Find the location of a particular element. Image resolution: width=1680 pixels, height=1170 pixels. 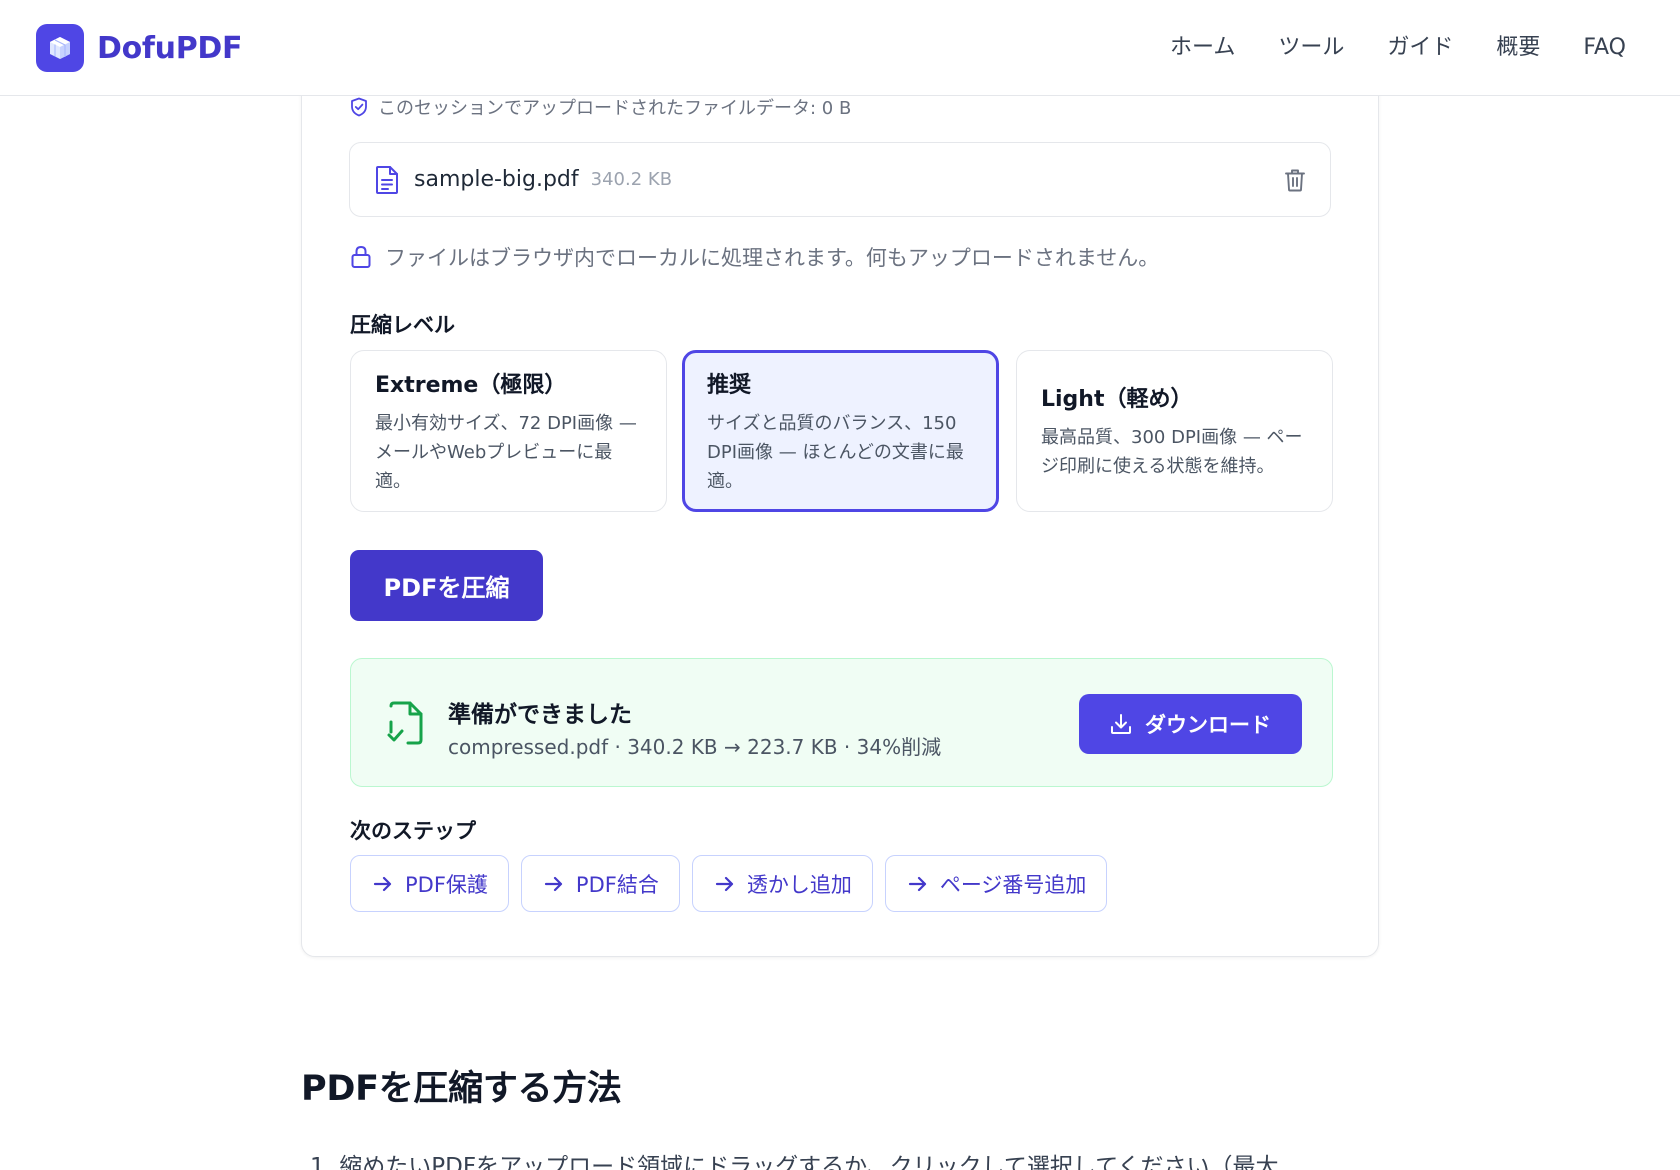

main-nav: ホーム ツール ガイド 概要 FAQ is located at coordinates (1376, 48).